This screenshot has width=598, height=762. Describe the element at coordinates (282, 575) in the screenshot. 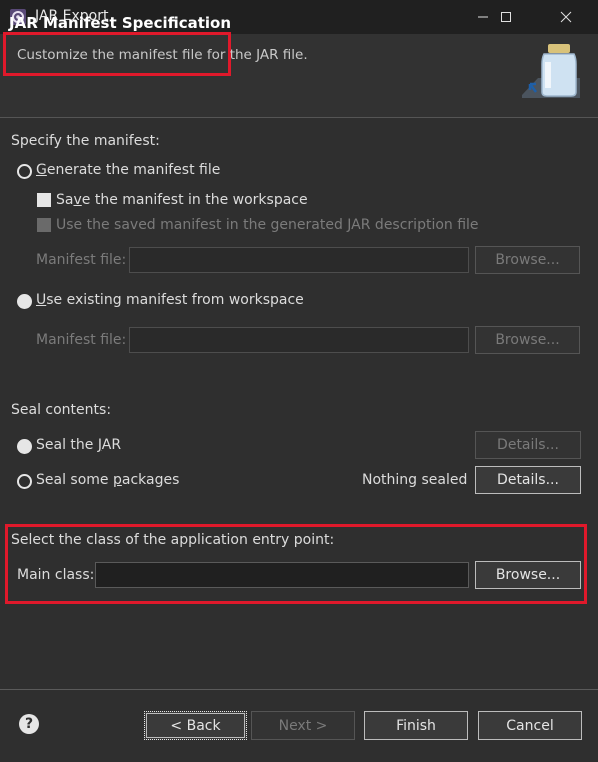

I see `main-class-input` at that location.